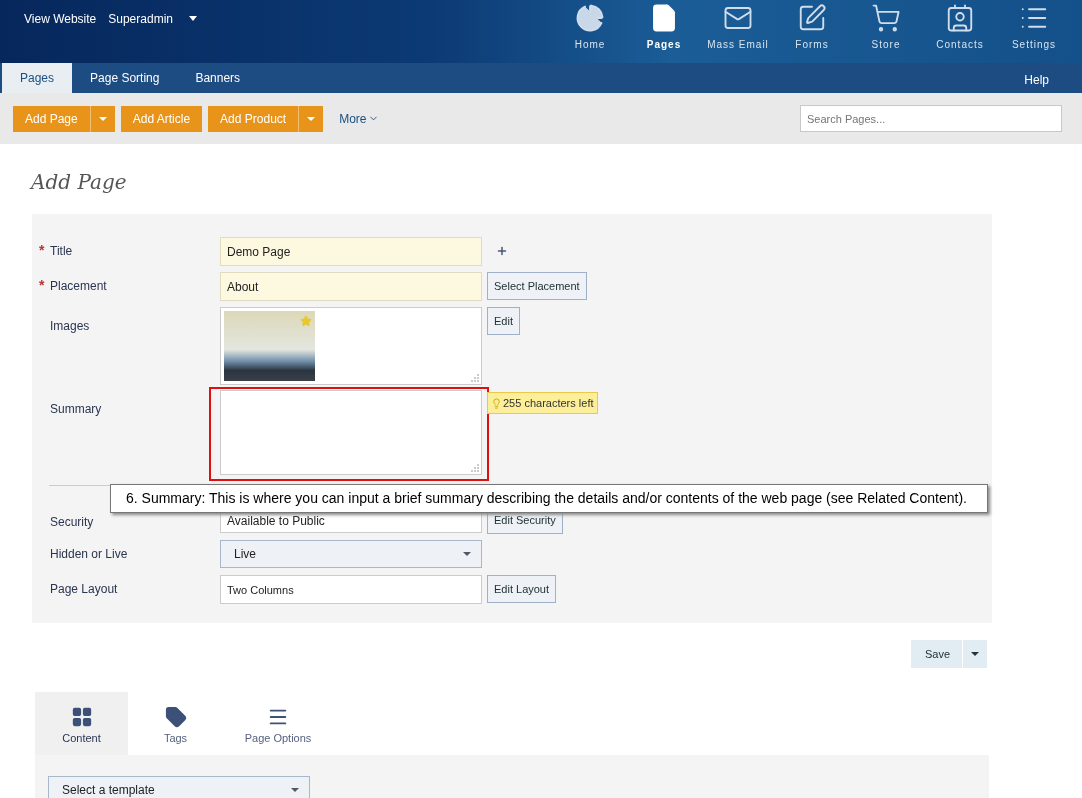 The height and width of the screenshot is (798, 1082). What do you see at coordinates (936, 654) in the screenshot?
I see `save-button: Save` at bounding box center [936, 654].